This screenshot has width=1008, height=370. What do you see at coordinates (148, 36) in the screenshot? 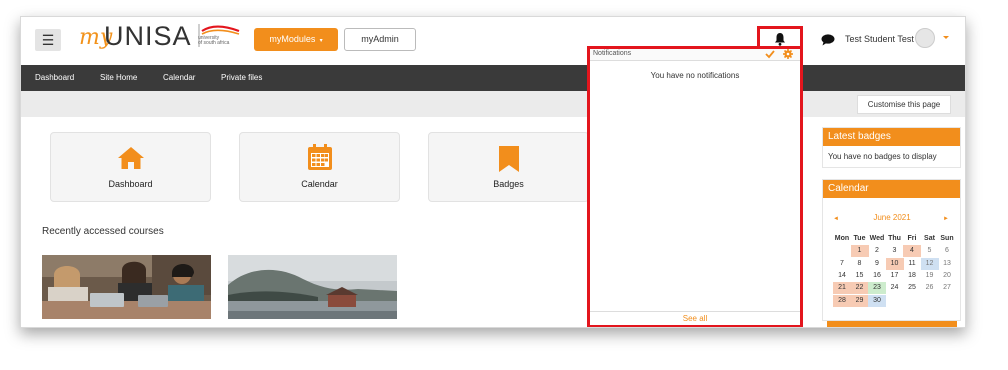
I see `logo-unisa-text: UNISA` at bounding box center [148, 36].